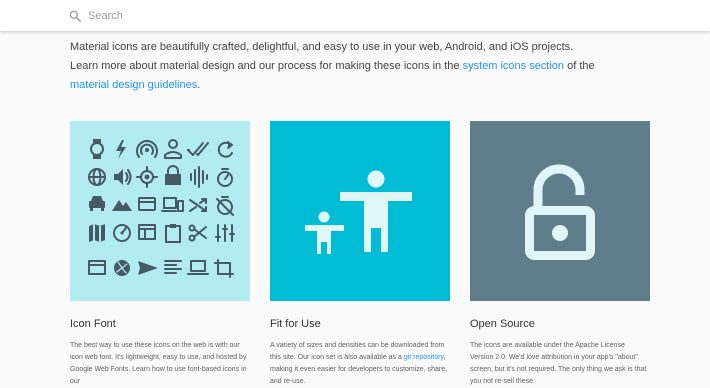 The height and width of the screenshot is (388, 710). What do you see at coordinates (225, 149) in the screenshot?
I see `refresh-icon` at bounding box center [225, 149].